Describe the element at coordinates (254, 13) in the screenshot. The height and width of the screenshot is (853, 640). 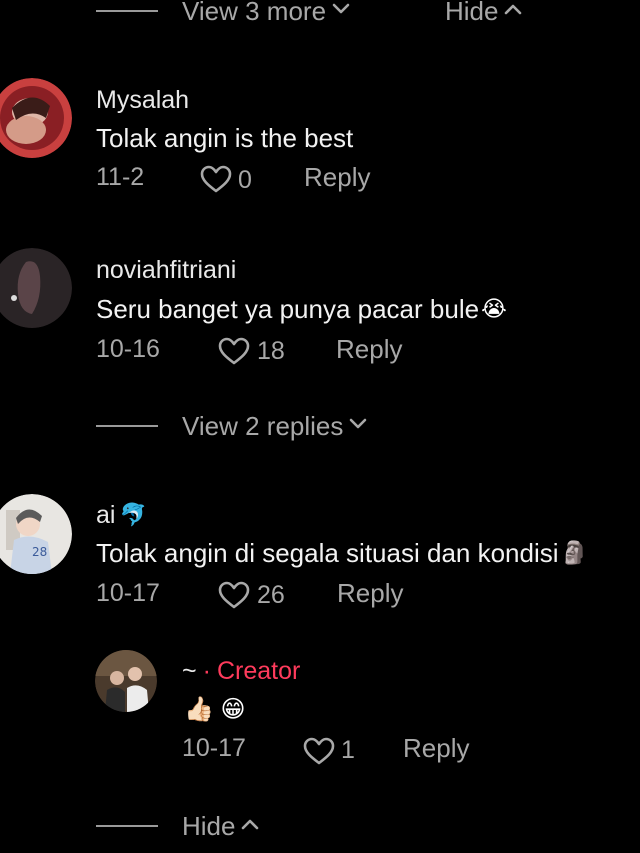
I see `view-more-label: View 3 more` at that location.